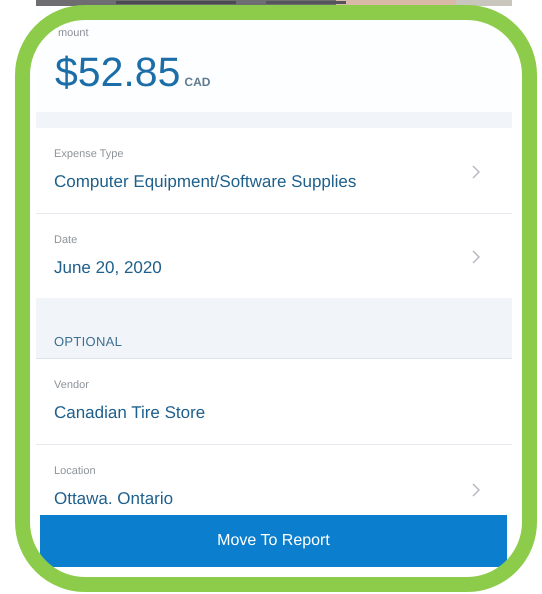 The image size is (542, 594). I want to click on field-label: Expense Type, so click(89, 154).